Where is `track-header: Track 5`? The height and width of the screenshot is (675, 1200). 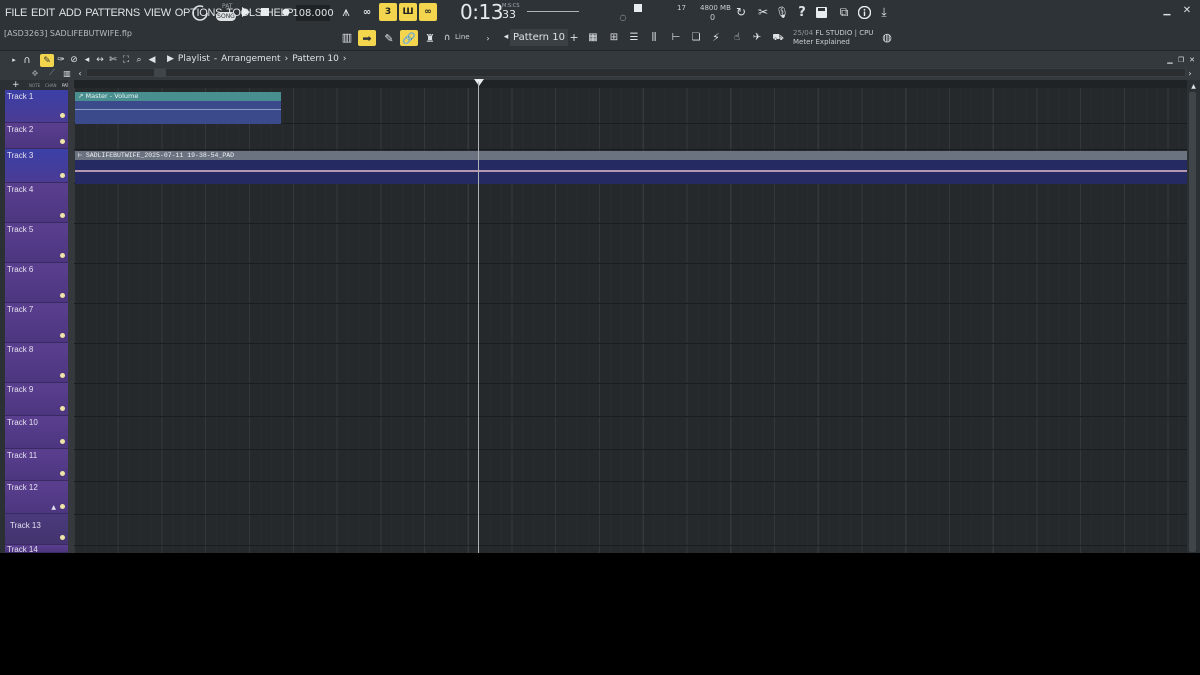
track-header: Track 5 is located at coordinates (36, 243).